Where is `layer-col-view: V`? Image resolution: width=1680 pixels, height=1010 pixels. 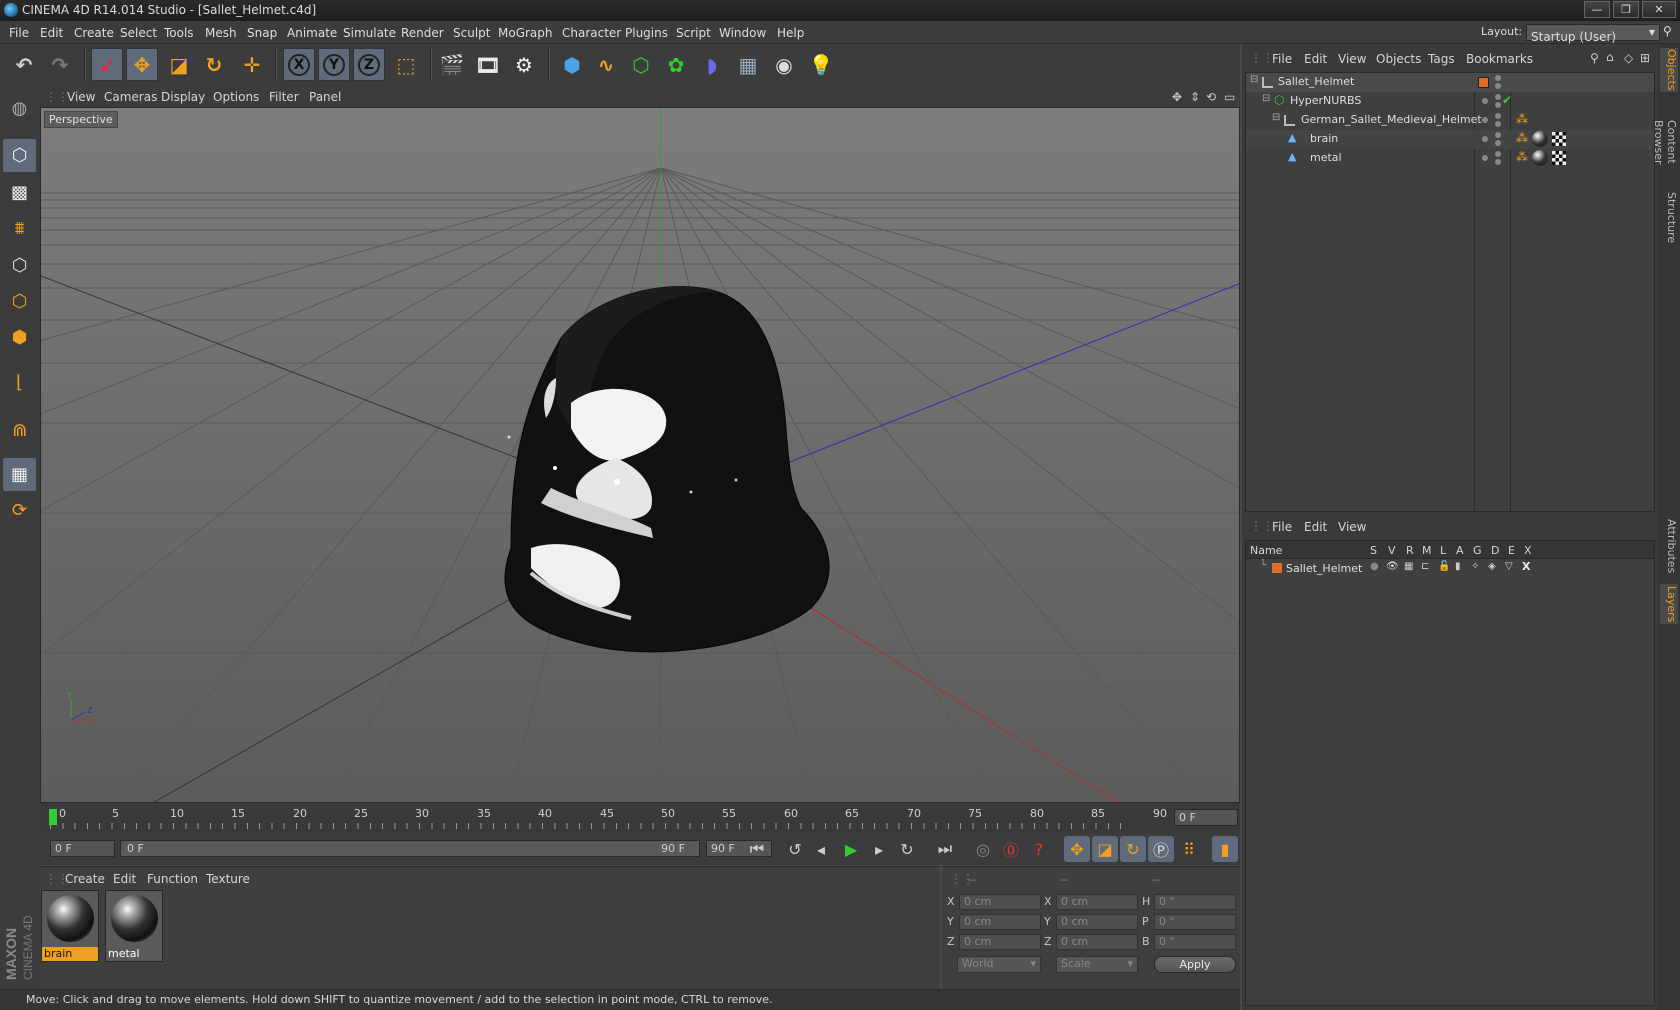 layer-col-view: V is located at coordinates (1392, 550).